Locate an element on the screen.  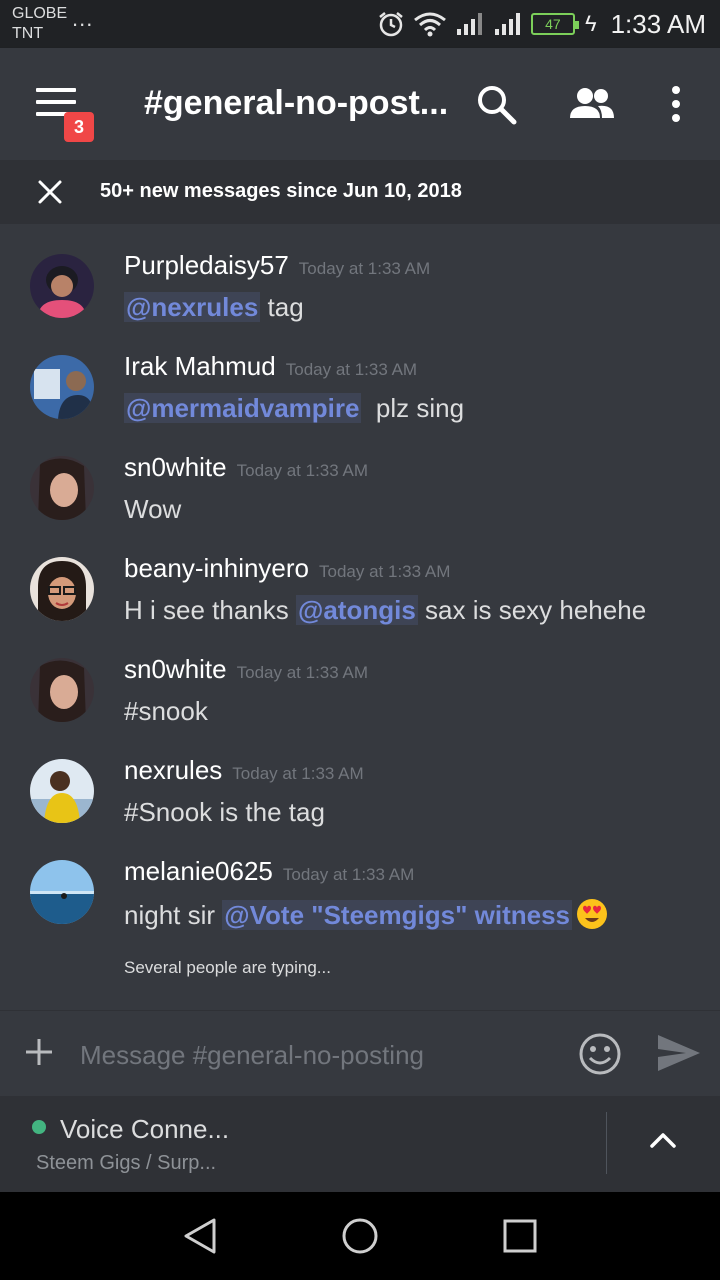
home-icon is located at coordinates (360, 1236).